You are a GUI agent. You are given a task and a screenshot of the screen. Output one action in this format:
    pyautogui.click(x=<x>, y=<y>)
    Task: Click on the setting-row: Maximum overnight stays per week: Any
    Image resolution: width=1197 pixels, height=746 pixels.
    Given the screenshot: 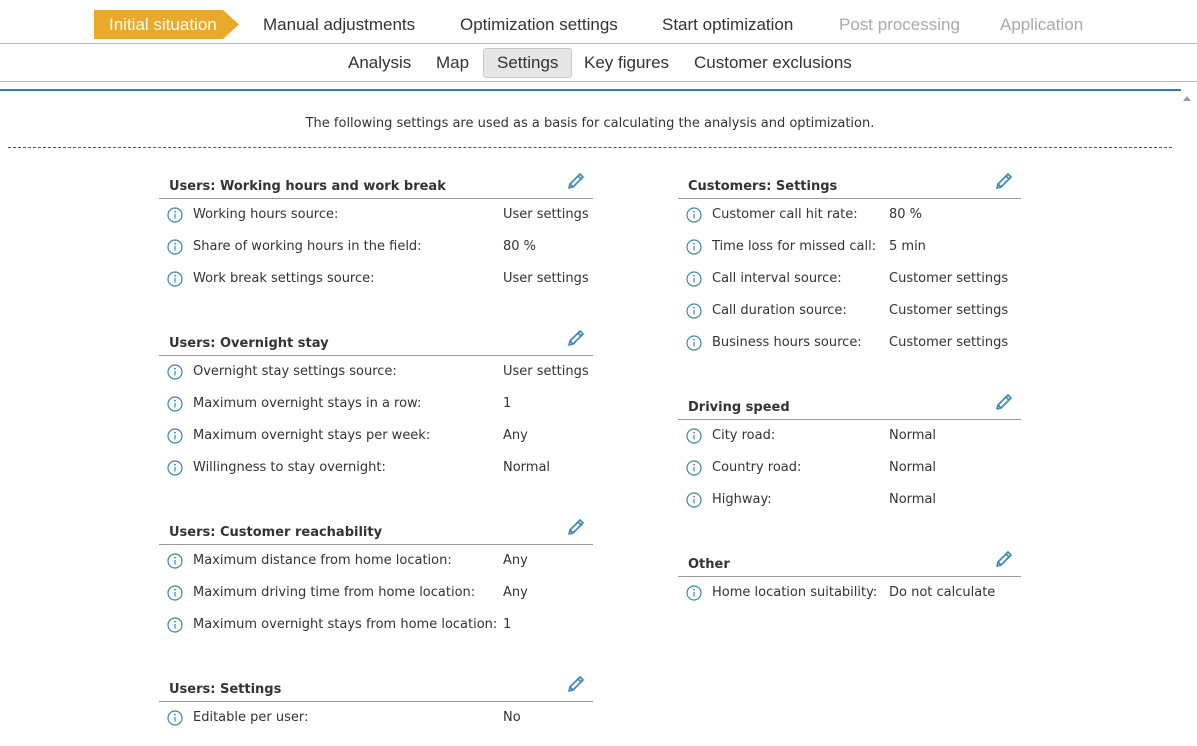 What is the action you would take?
    pyautogui.click(x=376, y=436)
    